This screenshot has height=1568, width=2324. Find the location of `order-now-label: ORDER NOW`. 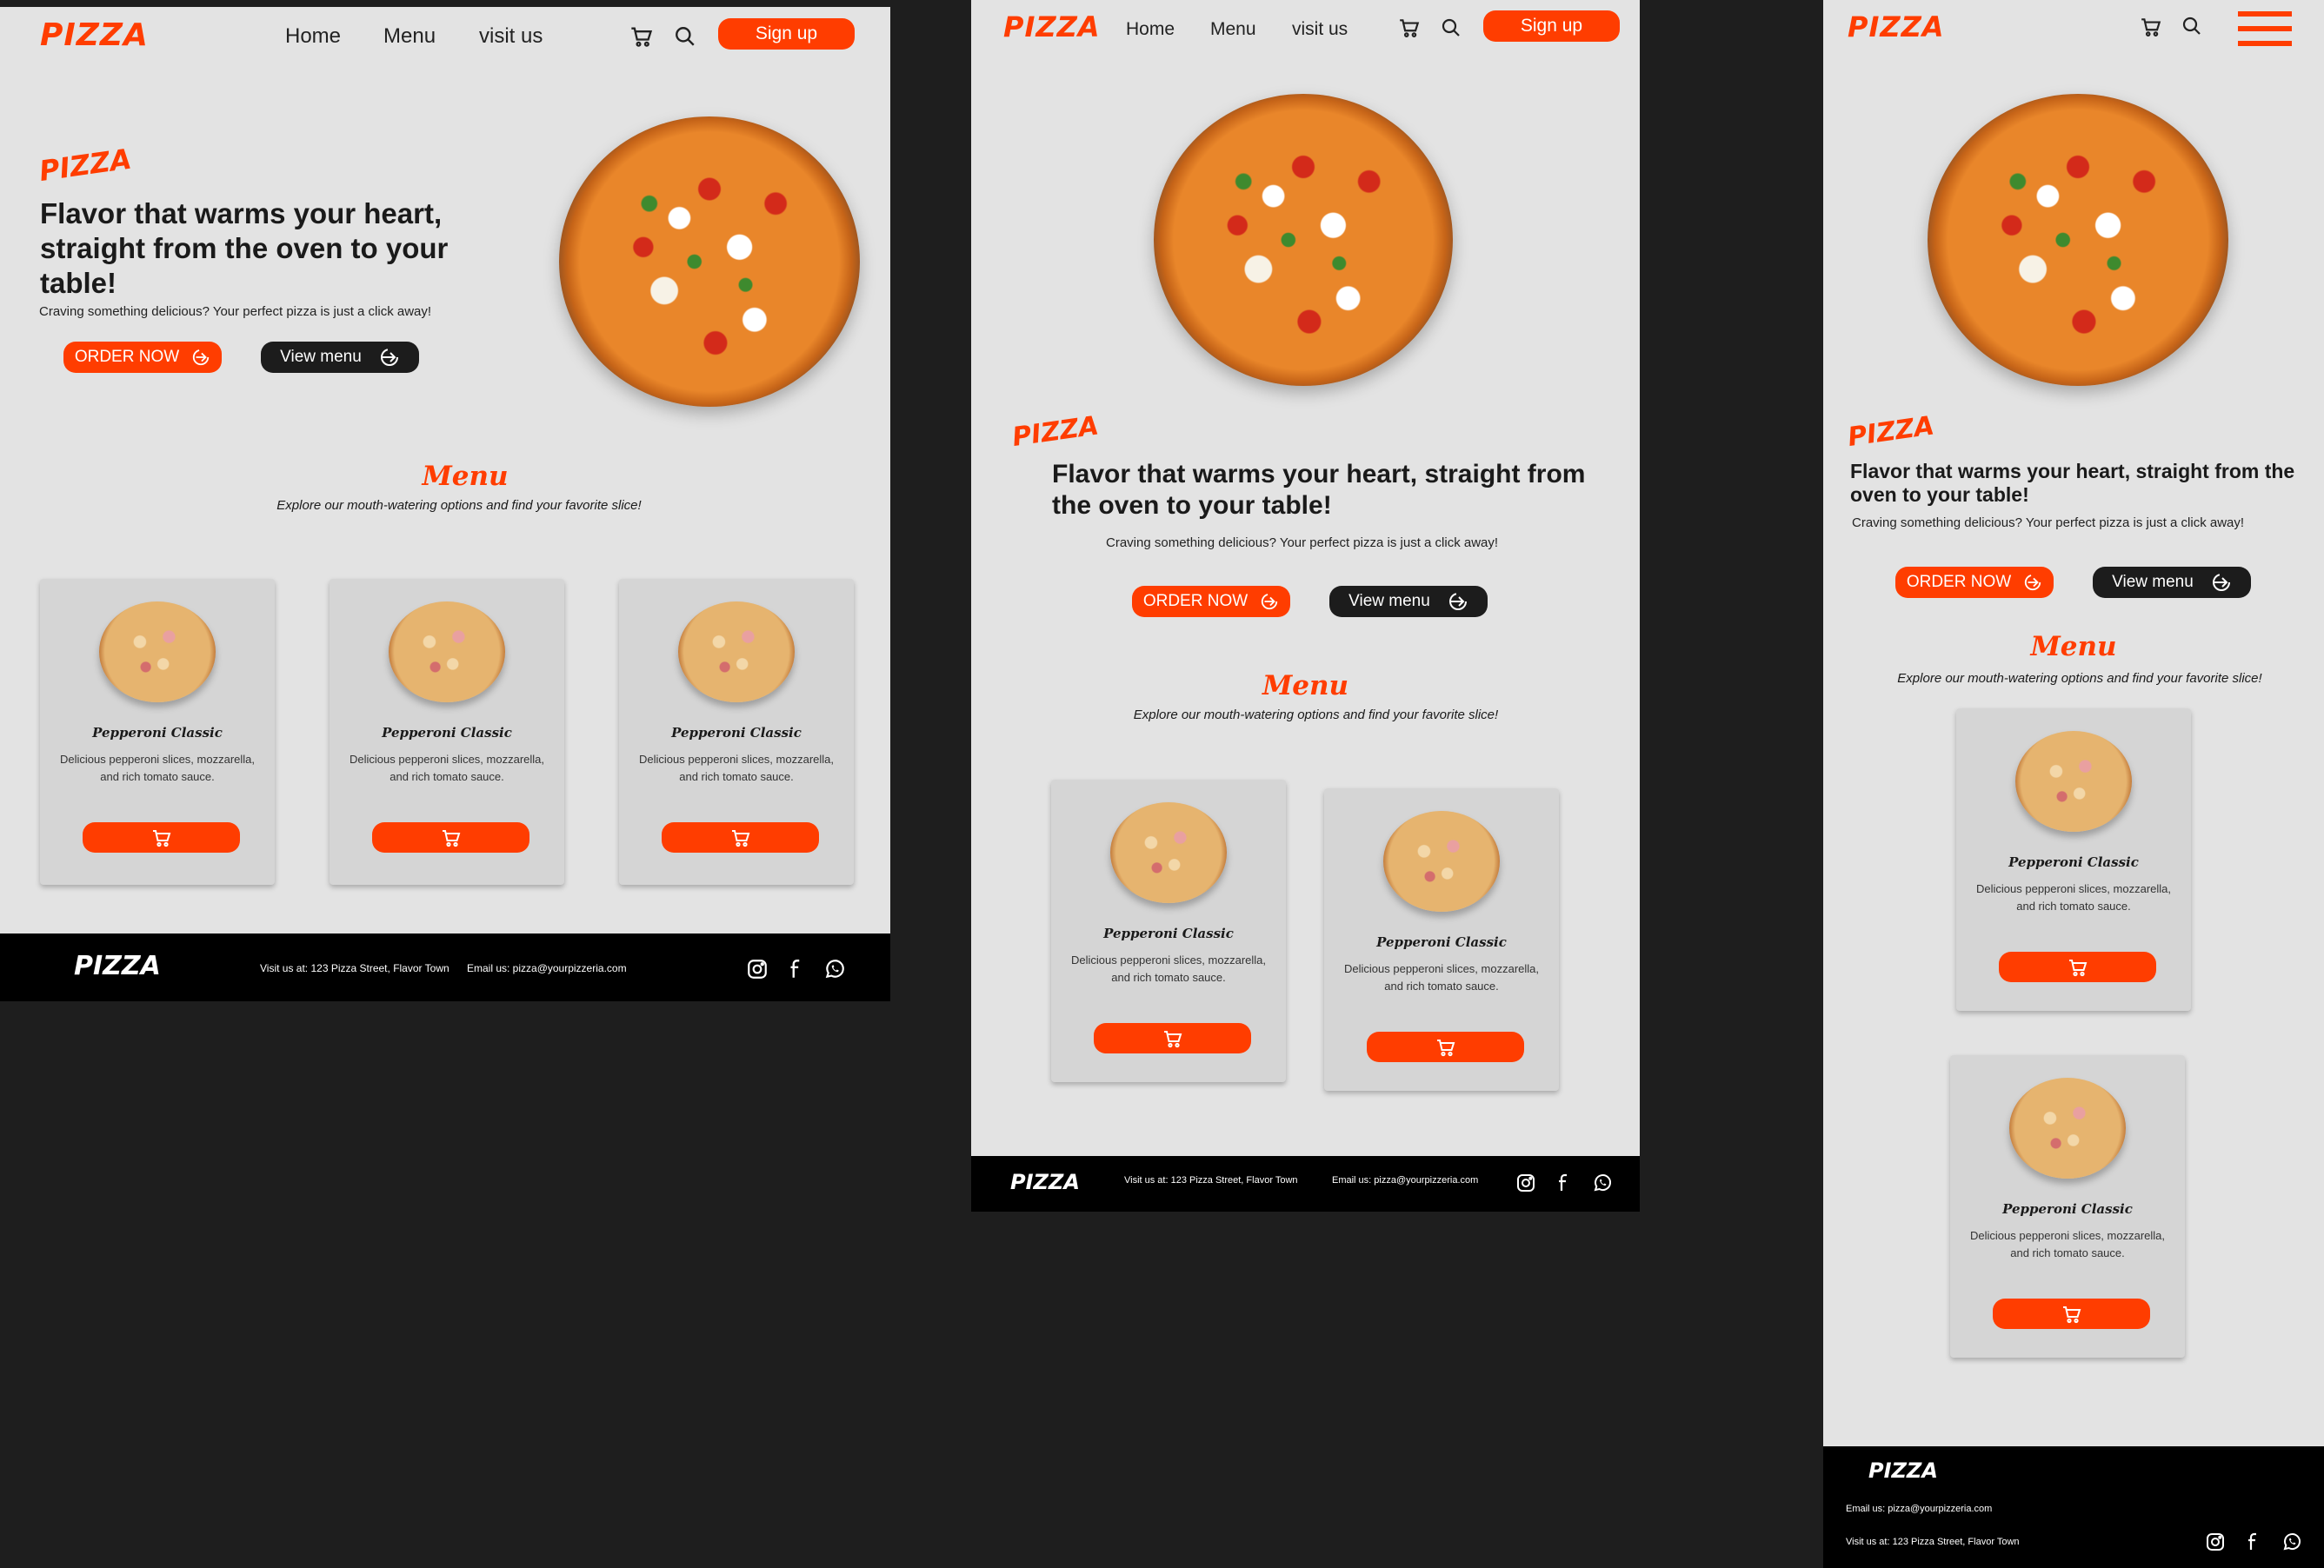

order-now-label: ORDER NOW is located at coordinates (1195, 601).